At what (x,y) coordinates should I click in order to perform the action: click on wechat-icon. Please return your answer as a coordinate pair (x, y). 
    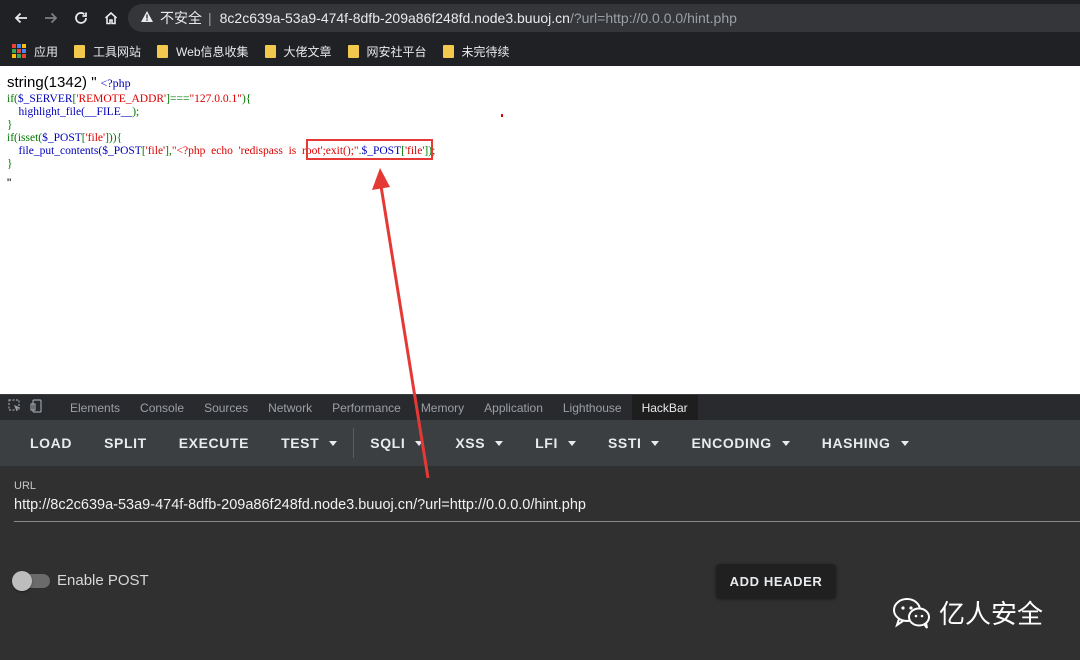
    Looking at the image, I should click on (911, 613).